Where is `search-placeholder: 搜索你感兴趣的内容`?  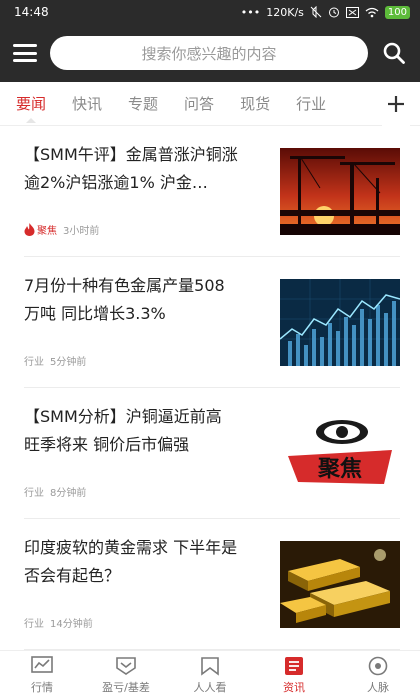
search-placeholder: 搜索你感兴趣的内容 is located at coordinates (209, 53).